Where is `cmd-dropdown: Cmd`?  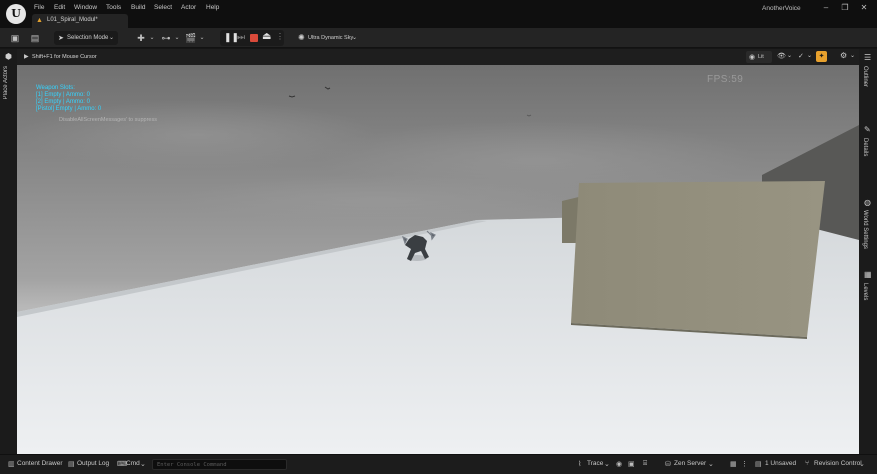
cmd-dropdown: Cmd is located at coordinates (133, 463).